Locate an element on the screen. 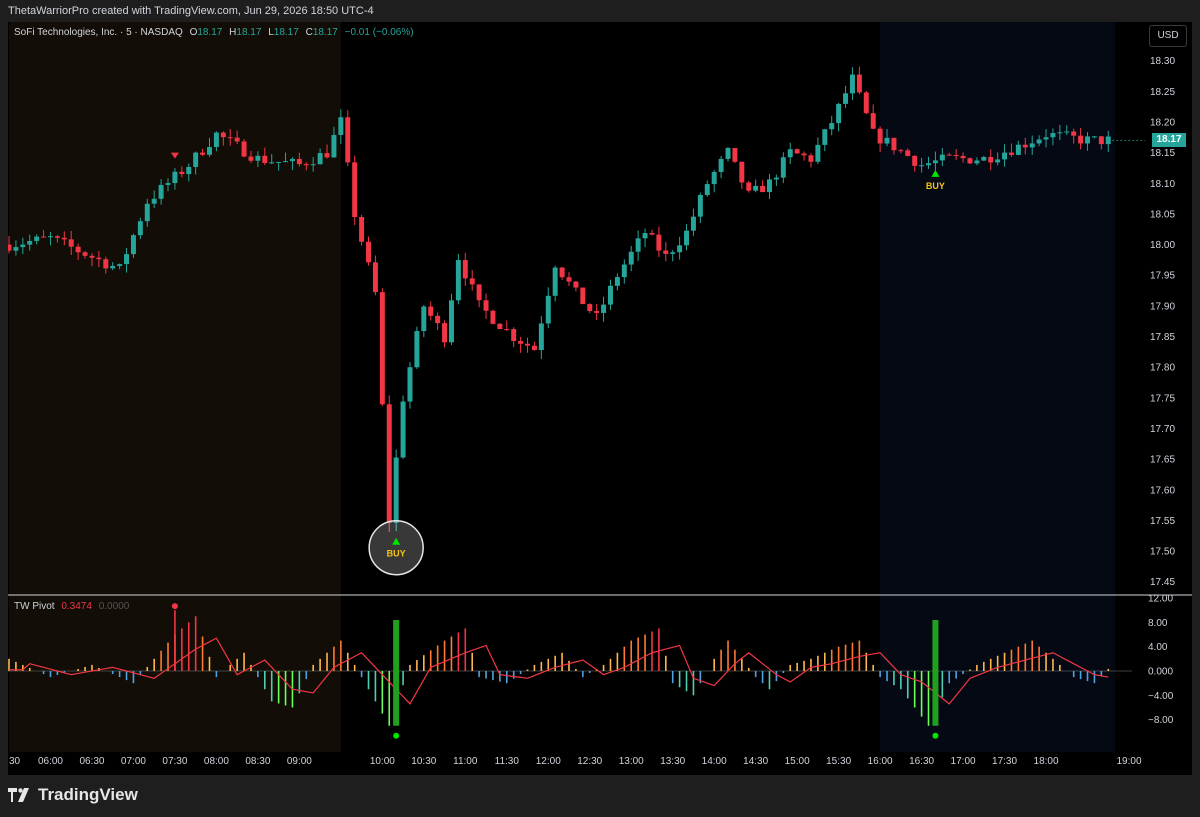 Image resolution: width=1200 pixels, height=817 pixels. high-value: 18.17 is located at coordinates (249, 32).